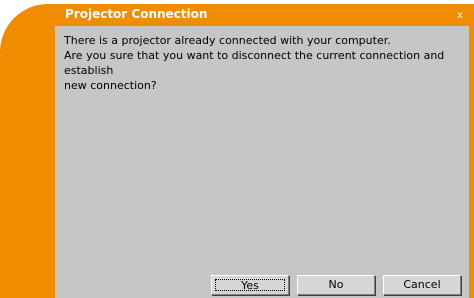 The width and height of the screenshot is (474, 298). What do you see at coordinates (460, 16) in the screenshot?
I see `close-button: x` at bounding box center [460, 16].